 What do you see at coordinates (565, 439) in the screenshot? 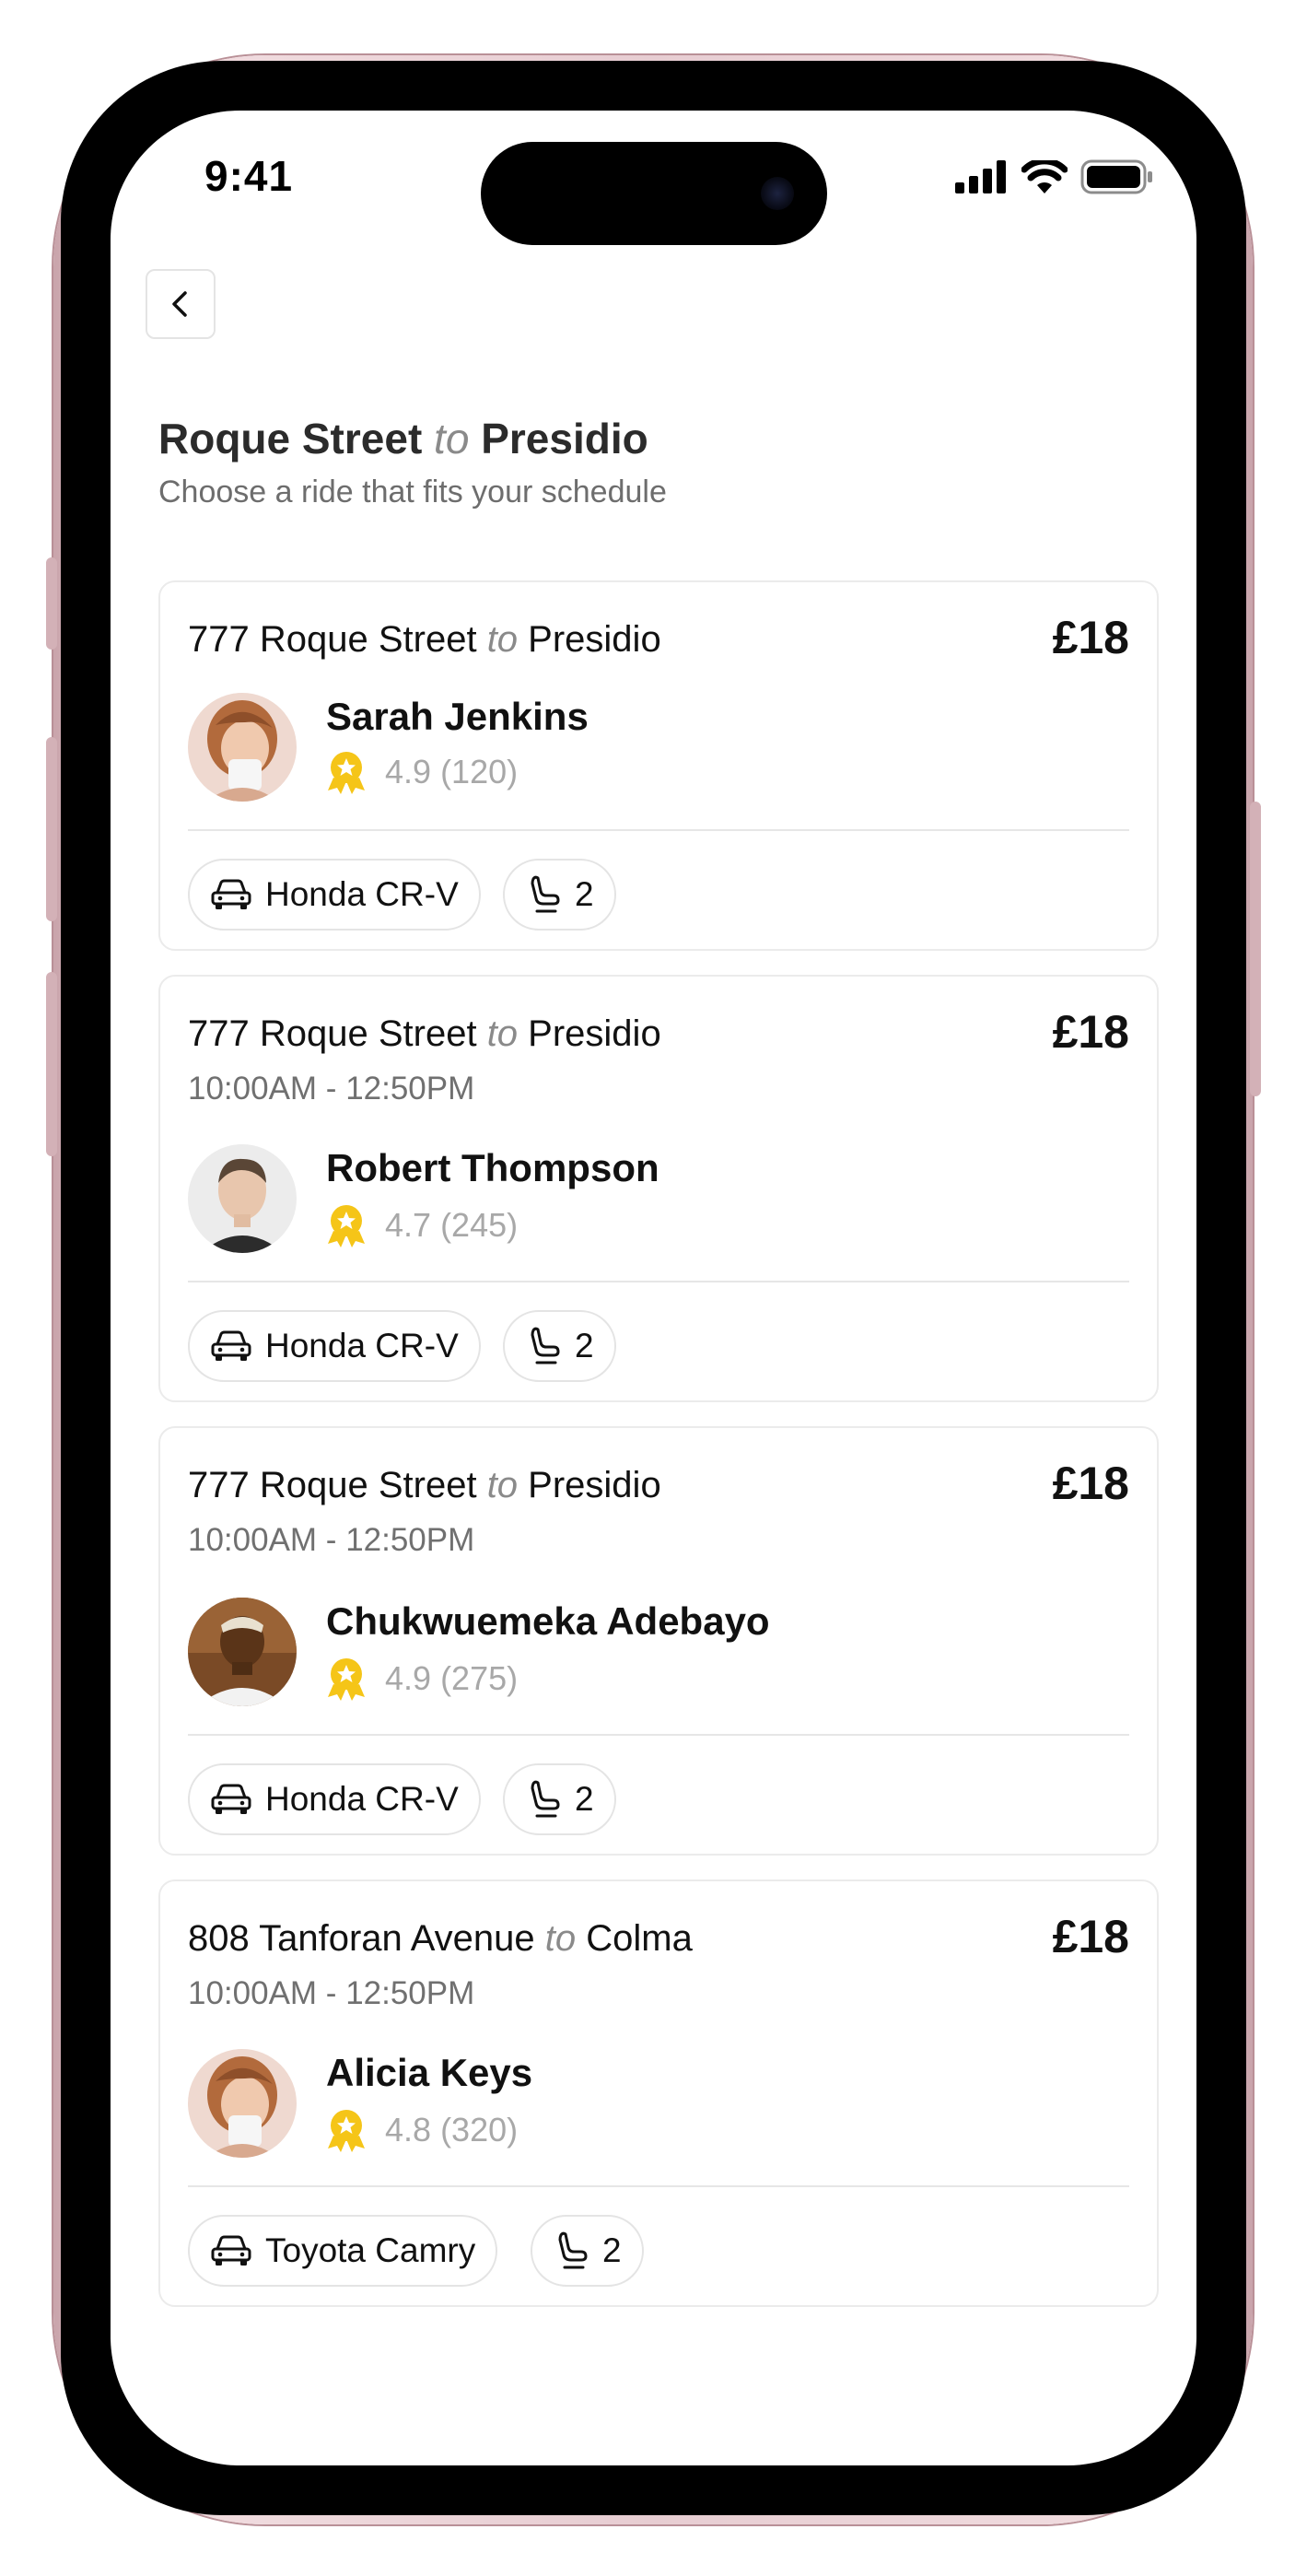
I see `title-destination: Presidio` at bounding box center [565, 439].